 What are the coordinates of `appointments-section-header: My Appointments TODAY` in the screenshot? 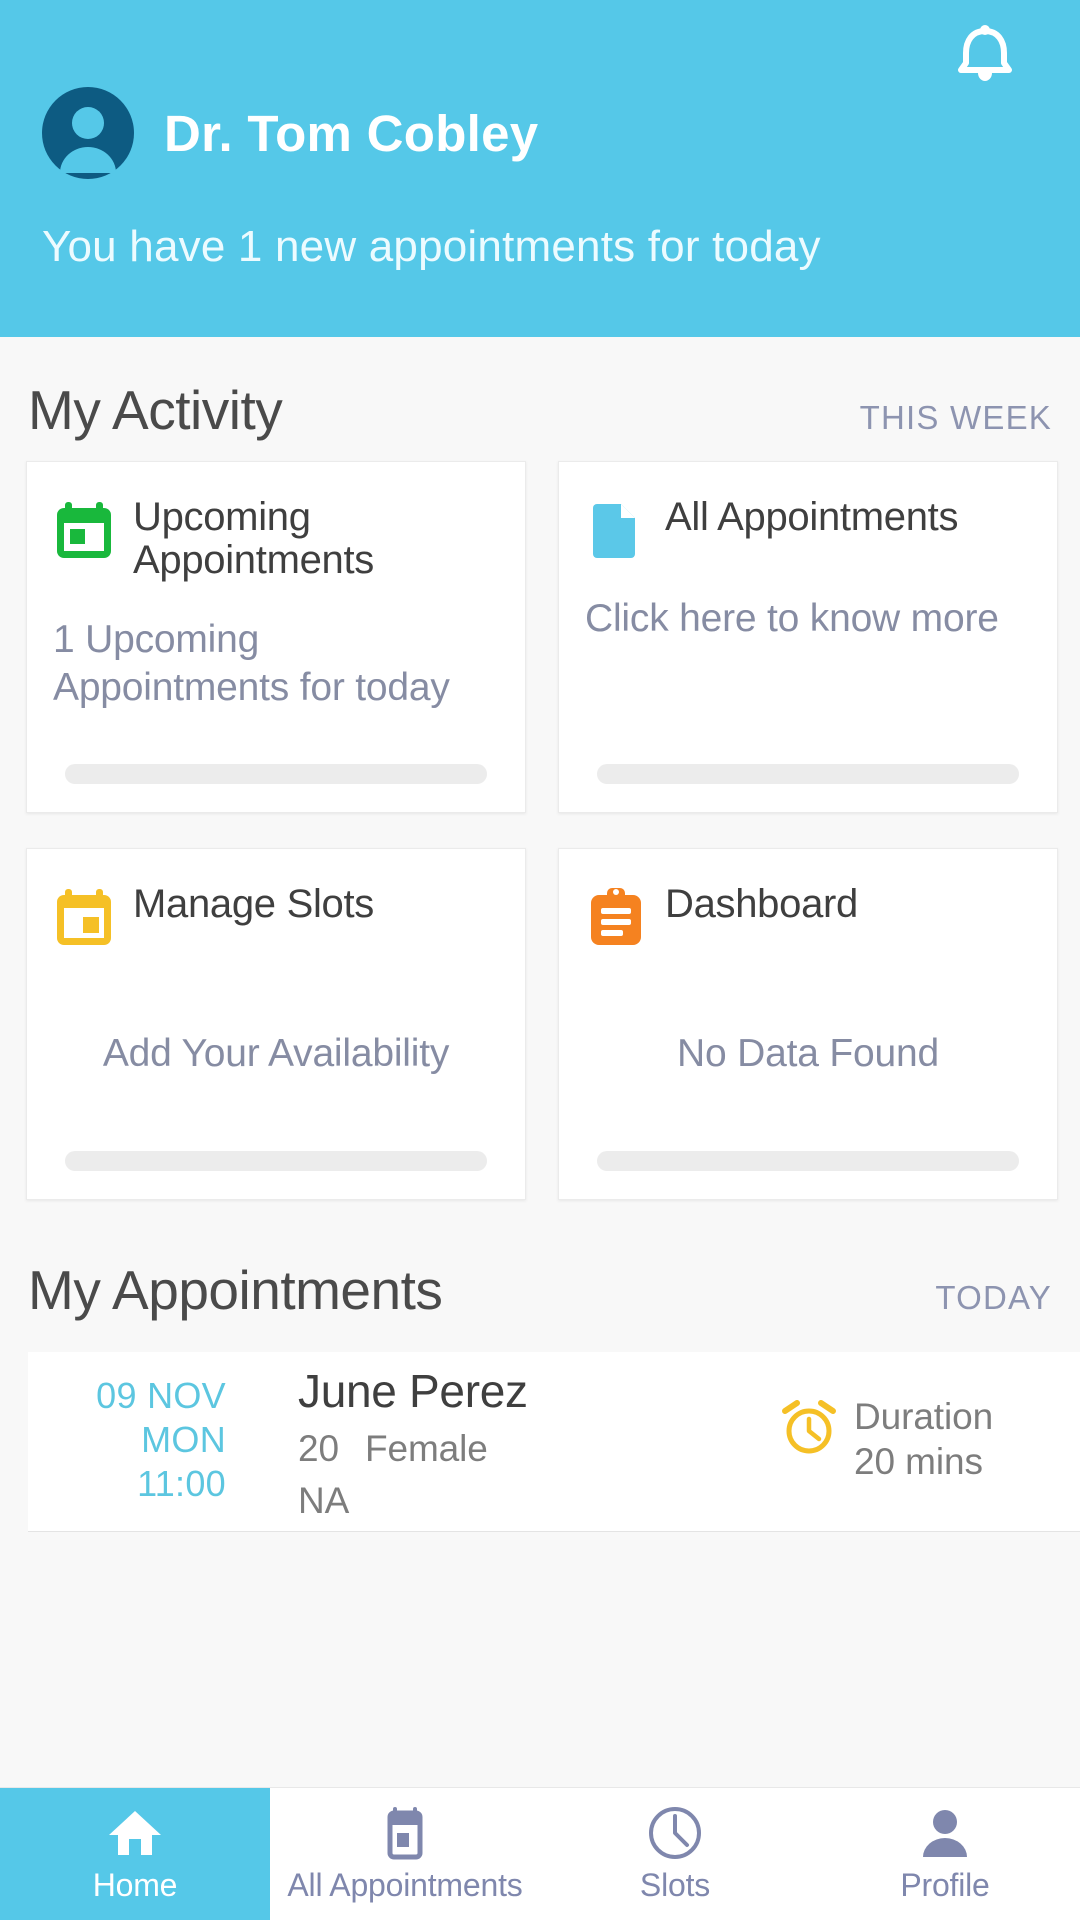 It's located at (540, 1290).